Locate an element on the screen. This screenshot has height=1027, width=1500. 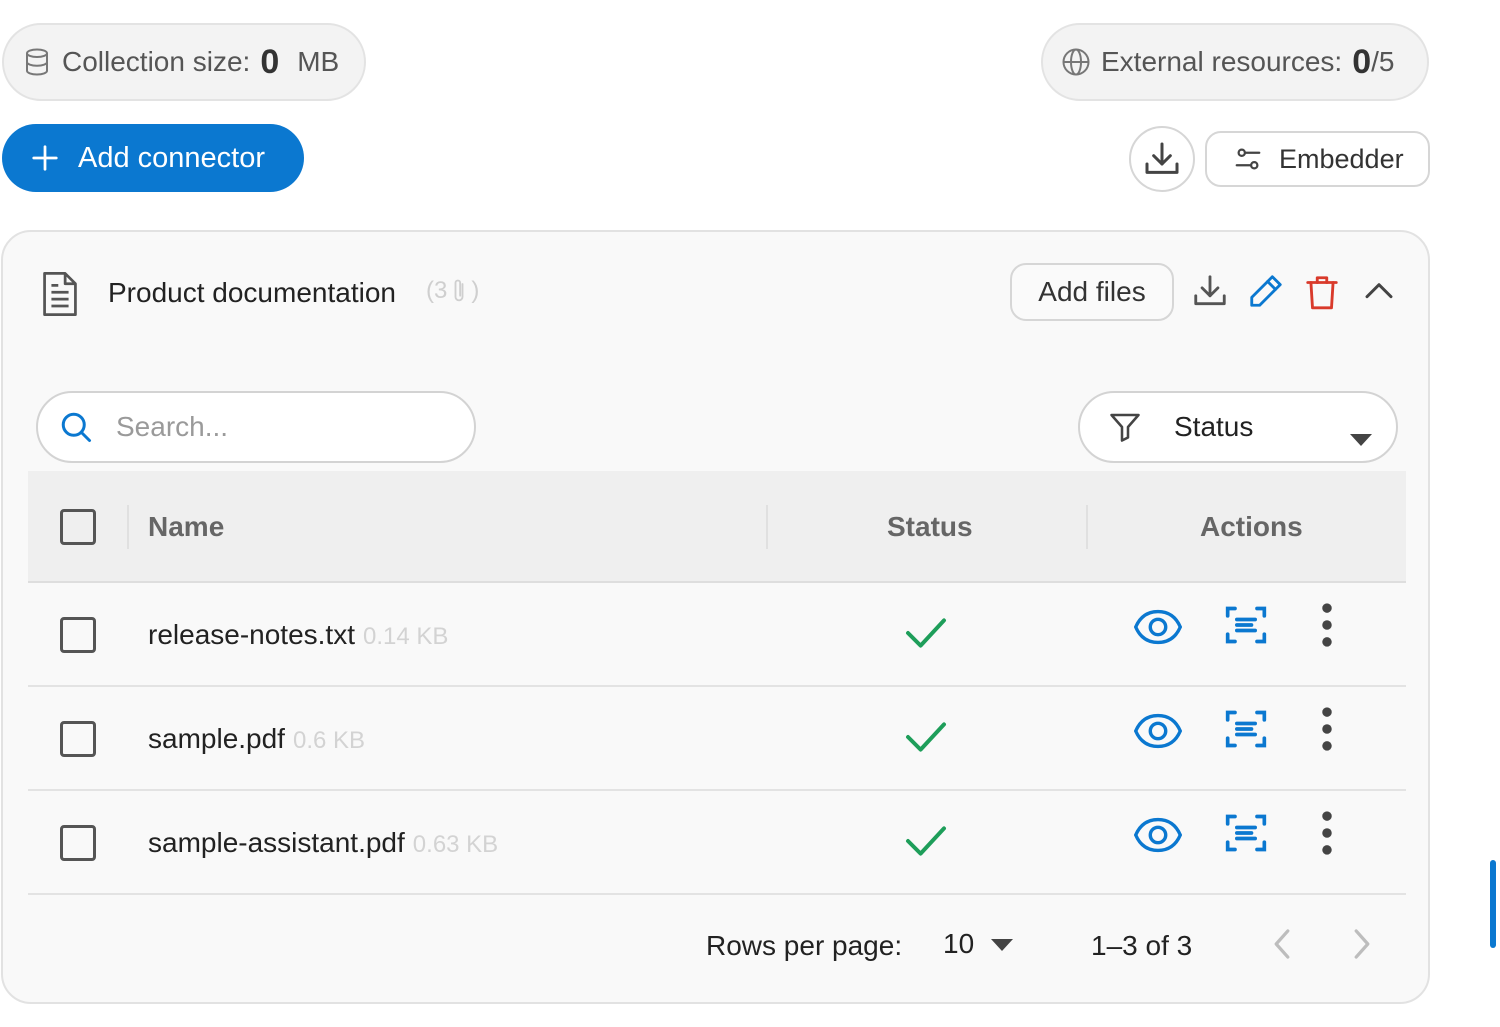
database-icon is located at coordinates (37, 62).